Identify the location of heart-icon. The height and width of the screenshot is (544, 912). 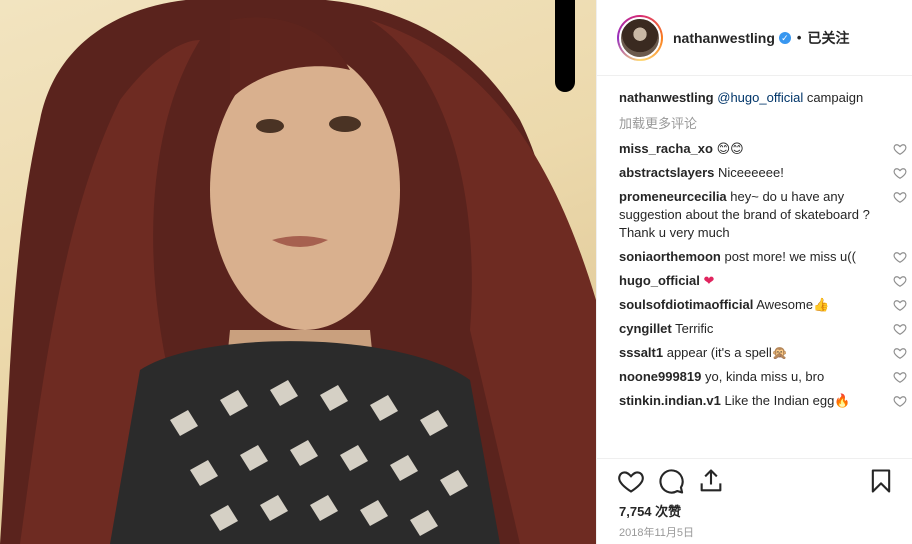
(631, 481).